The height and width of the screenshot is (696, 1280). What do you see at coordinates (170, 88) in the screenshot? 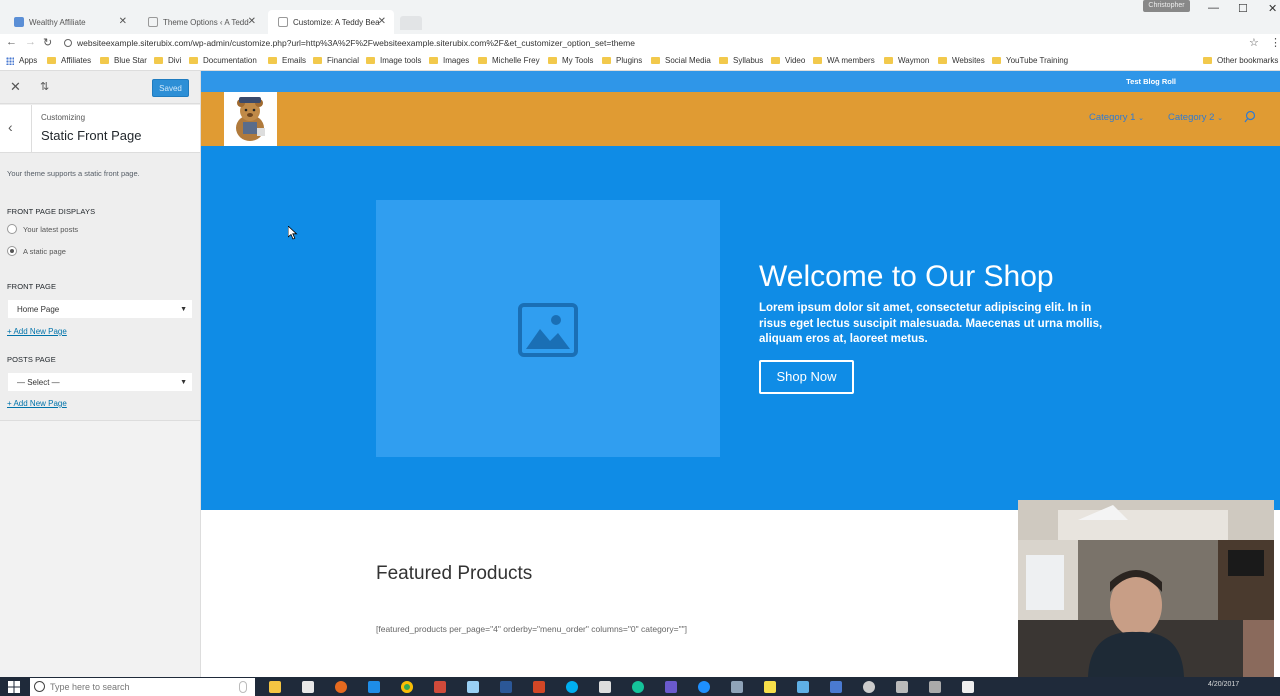
I see `saved-button: Saved` at bounding box center [170, 88].